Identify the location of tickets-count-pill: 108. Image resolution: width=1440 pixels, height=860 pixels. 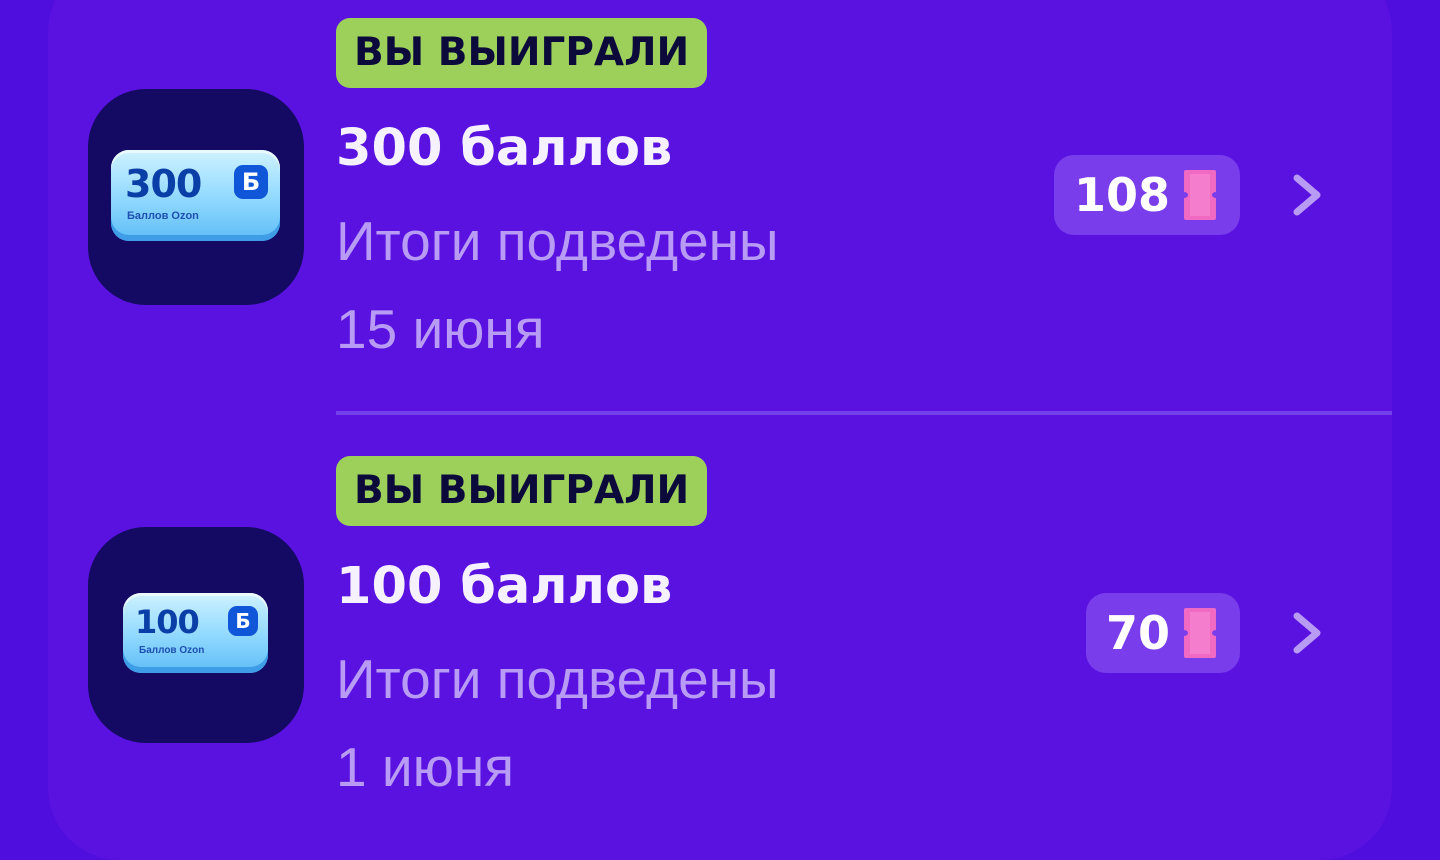
(1146, 195).